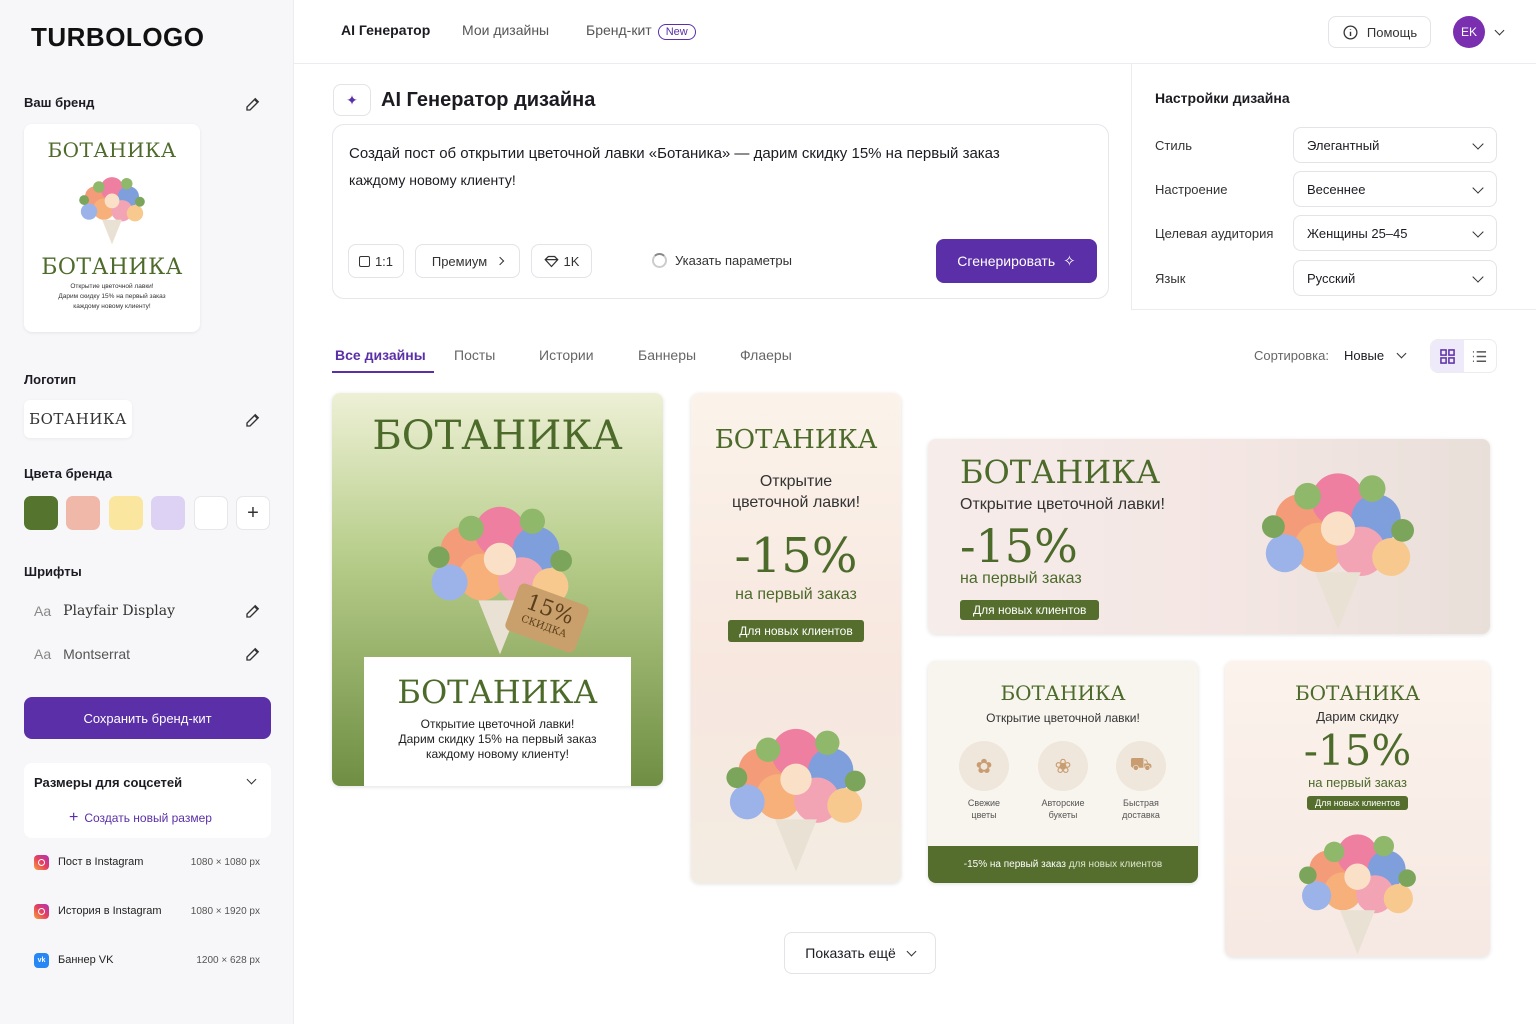 The image size is (1536, 1024). I want to click on cost-label: 1K, so click(571, 261).